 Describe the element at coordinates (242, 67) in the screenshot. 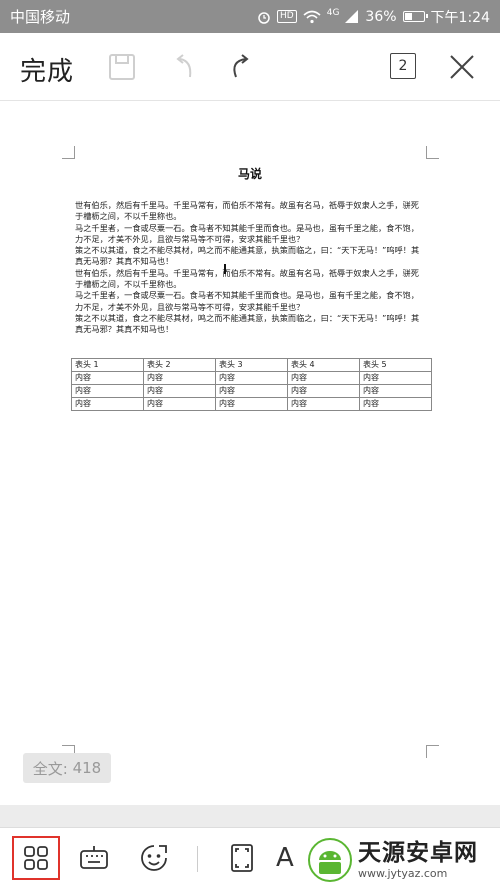

I see `redo-icon` at that location.